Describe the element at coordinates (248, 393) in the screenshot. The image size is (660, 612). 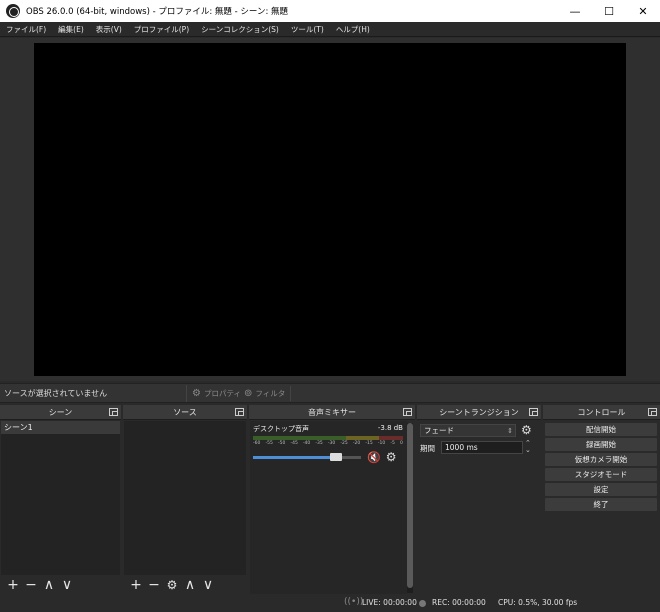
I see `filter-icon: ⊚` at that location.